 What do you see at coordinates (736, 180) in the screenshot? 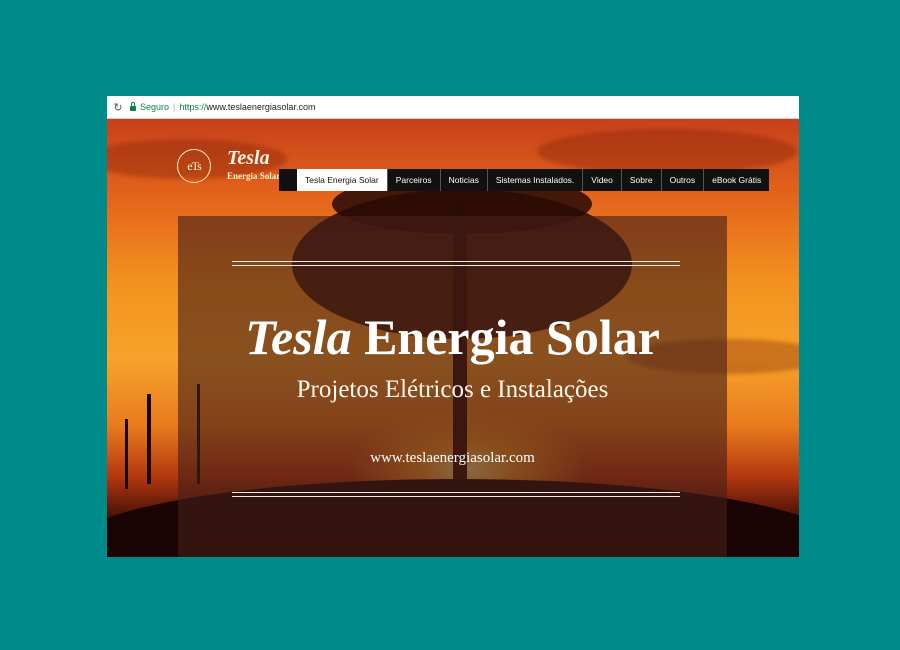
I see `nav-item-ebook-gratis: eBook Grátis` at bounding box center [736, 180].